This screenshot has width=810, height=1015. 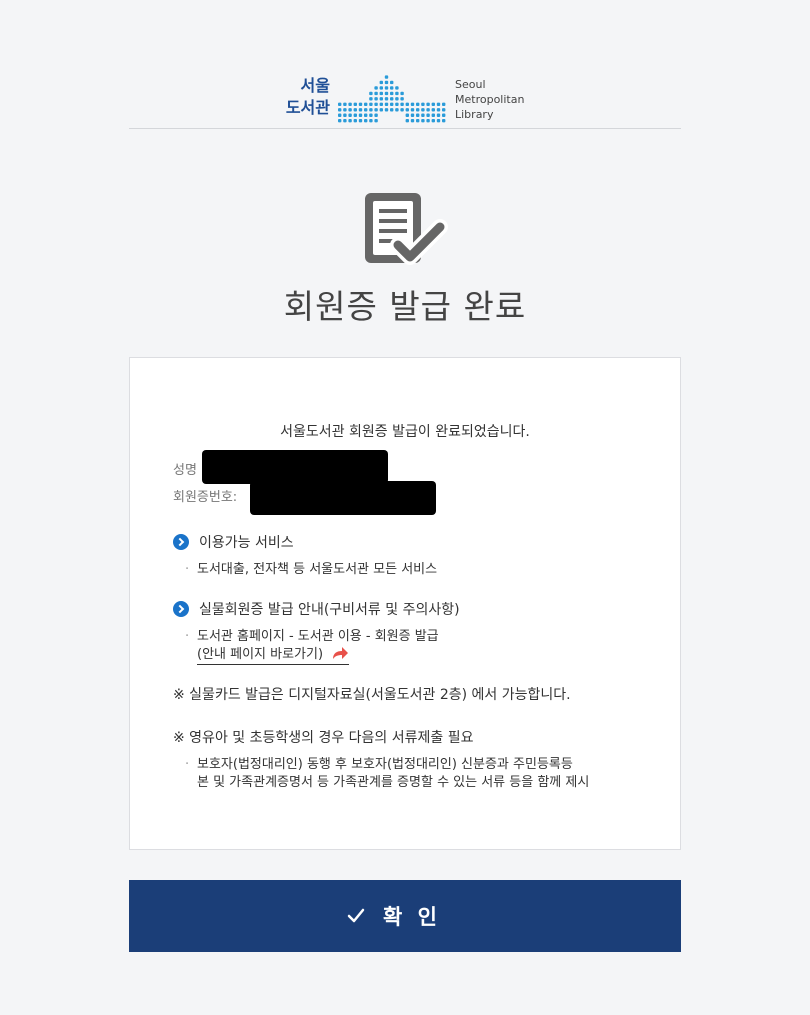 I want to click on header: 서울 도서관 Seoul Metropolitan Library, so click(x=405, y=84).